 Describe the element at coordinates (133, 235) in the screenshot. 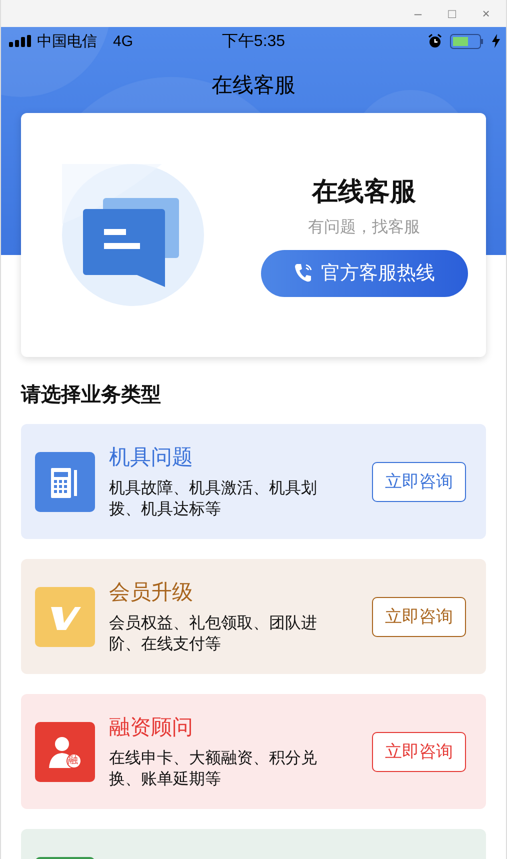

I see `chat-bubbles-icon` at that location.